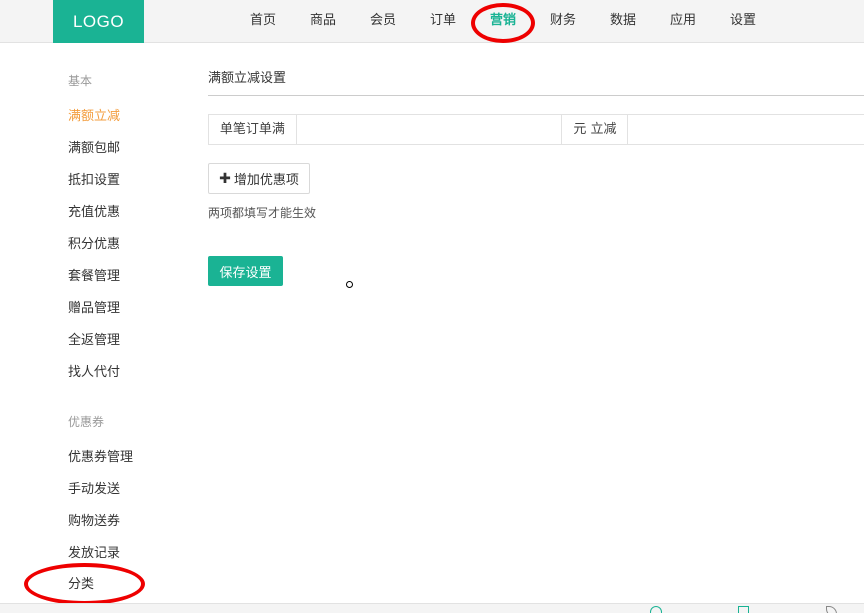 Image resolution: width=864 pixels, height=613 pixels. Describe the element at coordinates (94, 210) in the screenshot. I see `sidebar-item-recharge: 充值优惠` at that location.